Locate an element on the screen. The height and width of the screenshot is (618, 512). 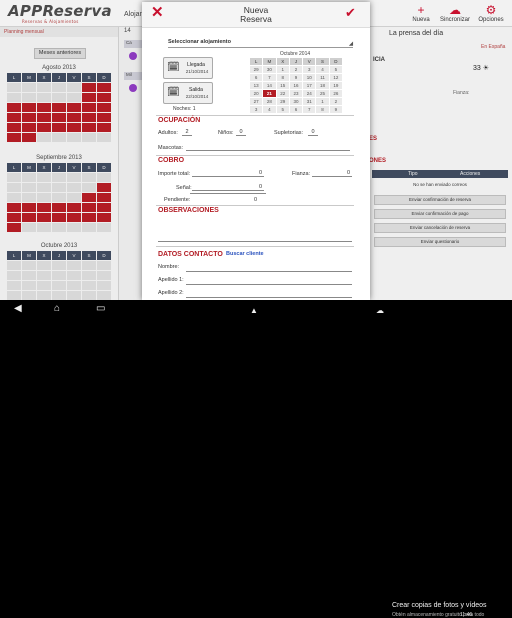
send-payment-confirmation-button: Enviar confirmación de pago is located at coordinates (440, 214).